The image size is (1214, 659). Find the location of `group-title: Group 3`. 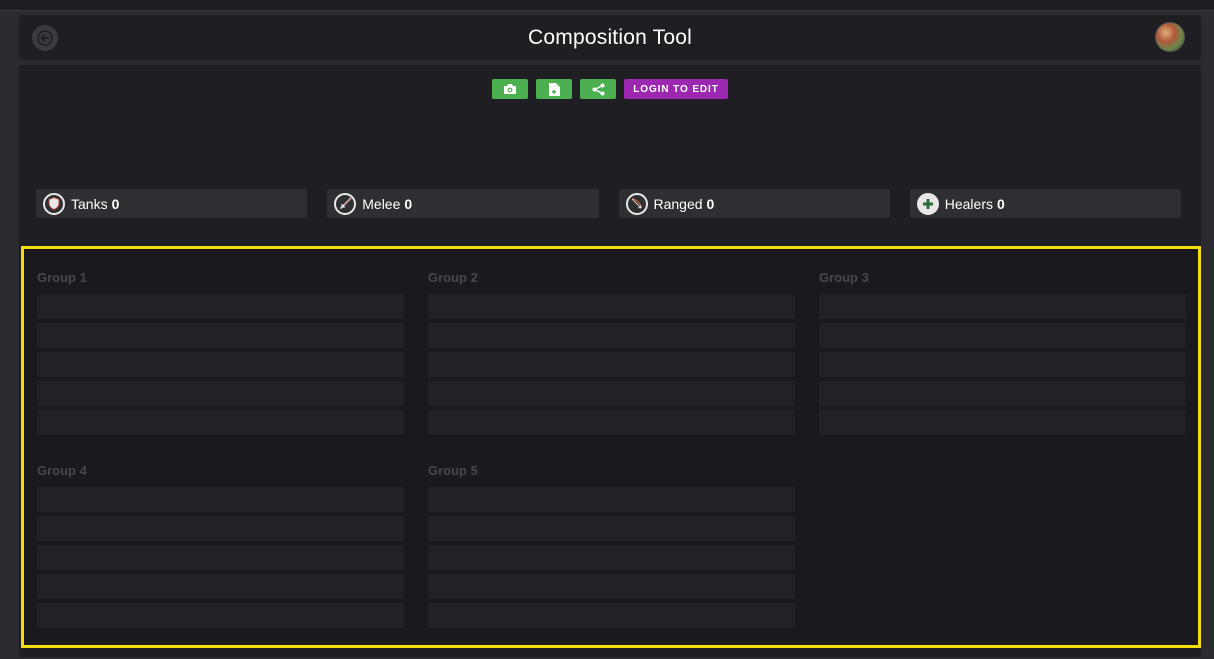

group-title: Group 3 is located at coordinates (844, 277).